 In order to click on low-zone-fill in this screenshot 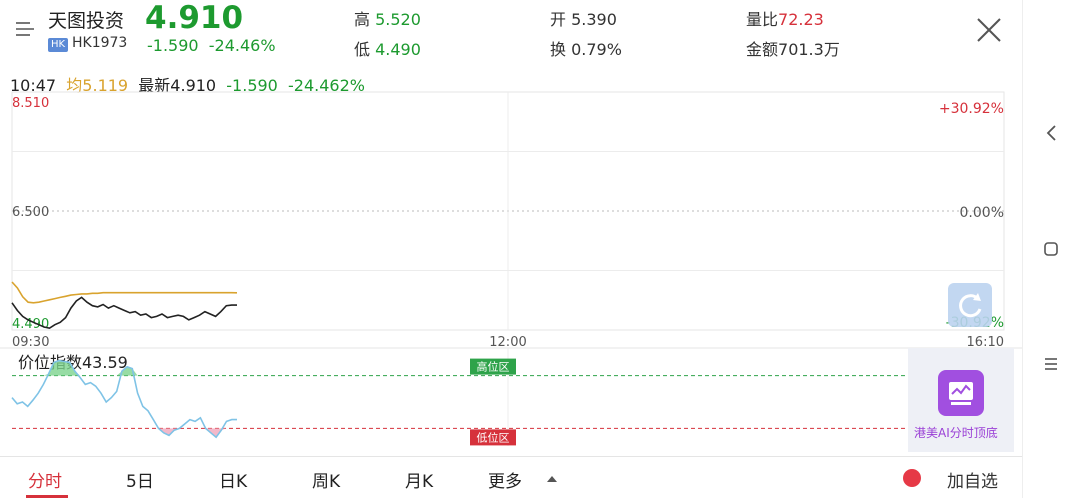, I will do `click(124, 433)`.